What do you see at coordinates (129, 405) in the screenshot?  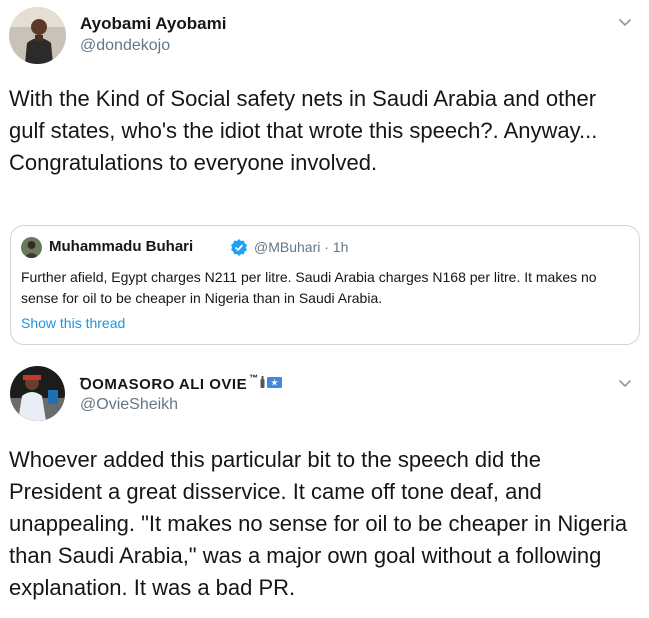 I see `user-handle: @OvieSheikh` at bounding box center [129, 405].